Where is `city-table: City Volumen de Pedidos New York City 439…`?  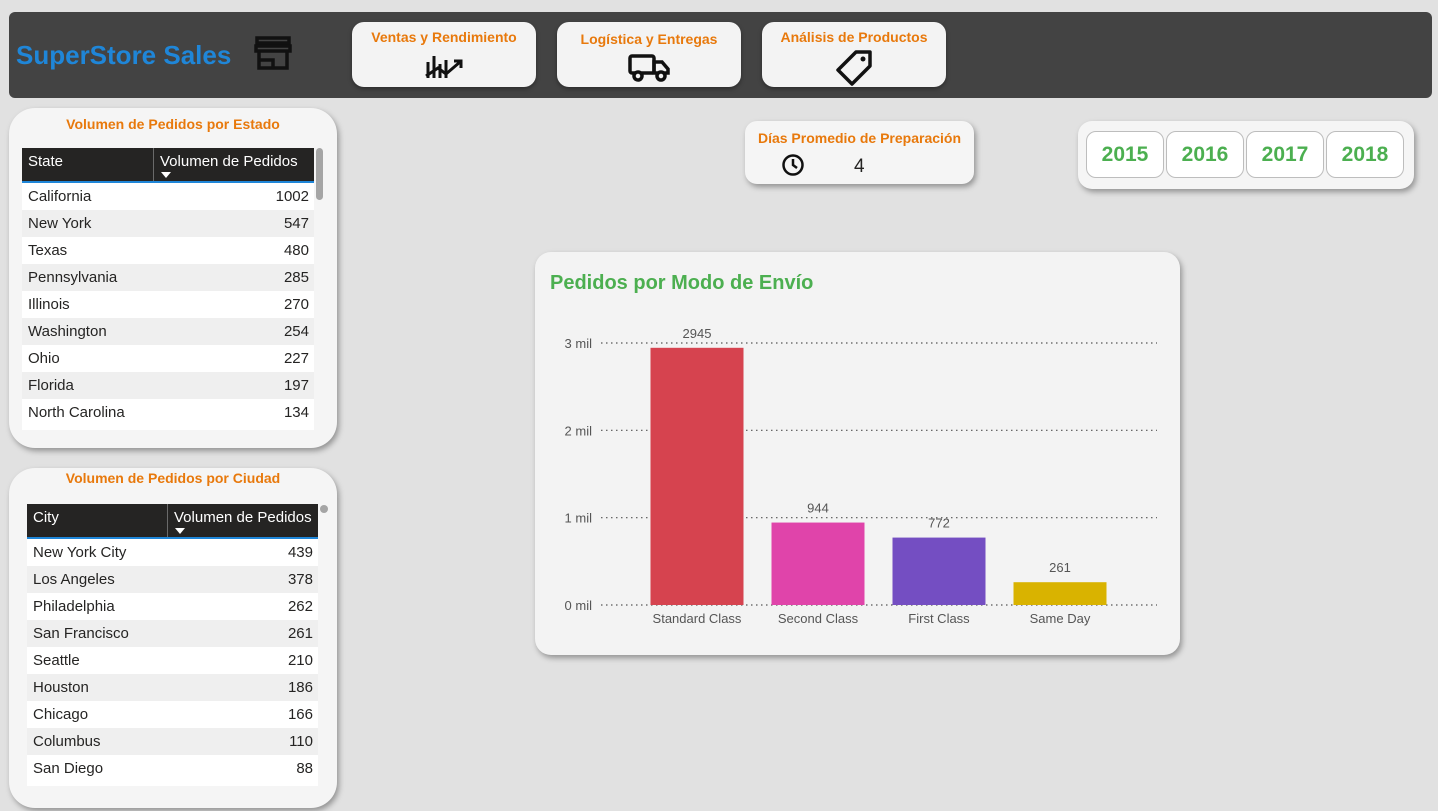 city-table: City Volumen de Pedidos New York City 439… is located at coordinates (172, 645).